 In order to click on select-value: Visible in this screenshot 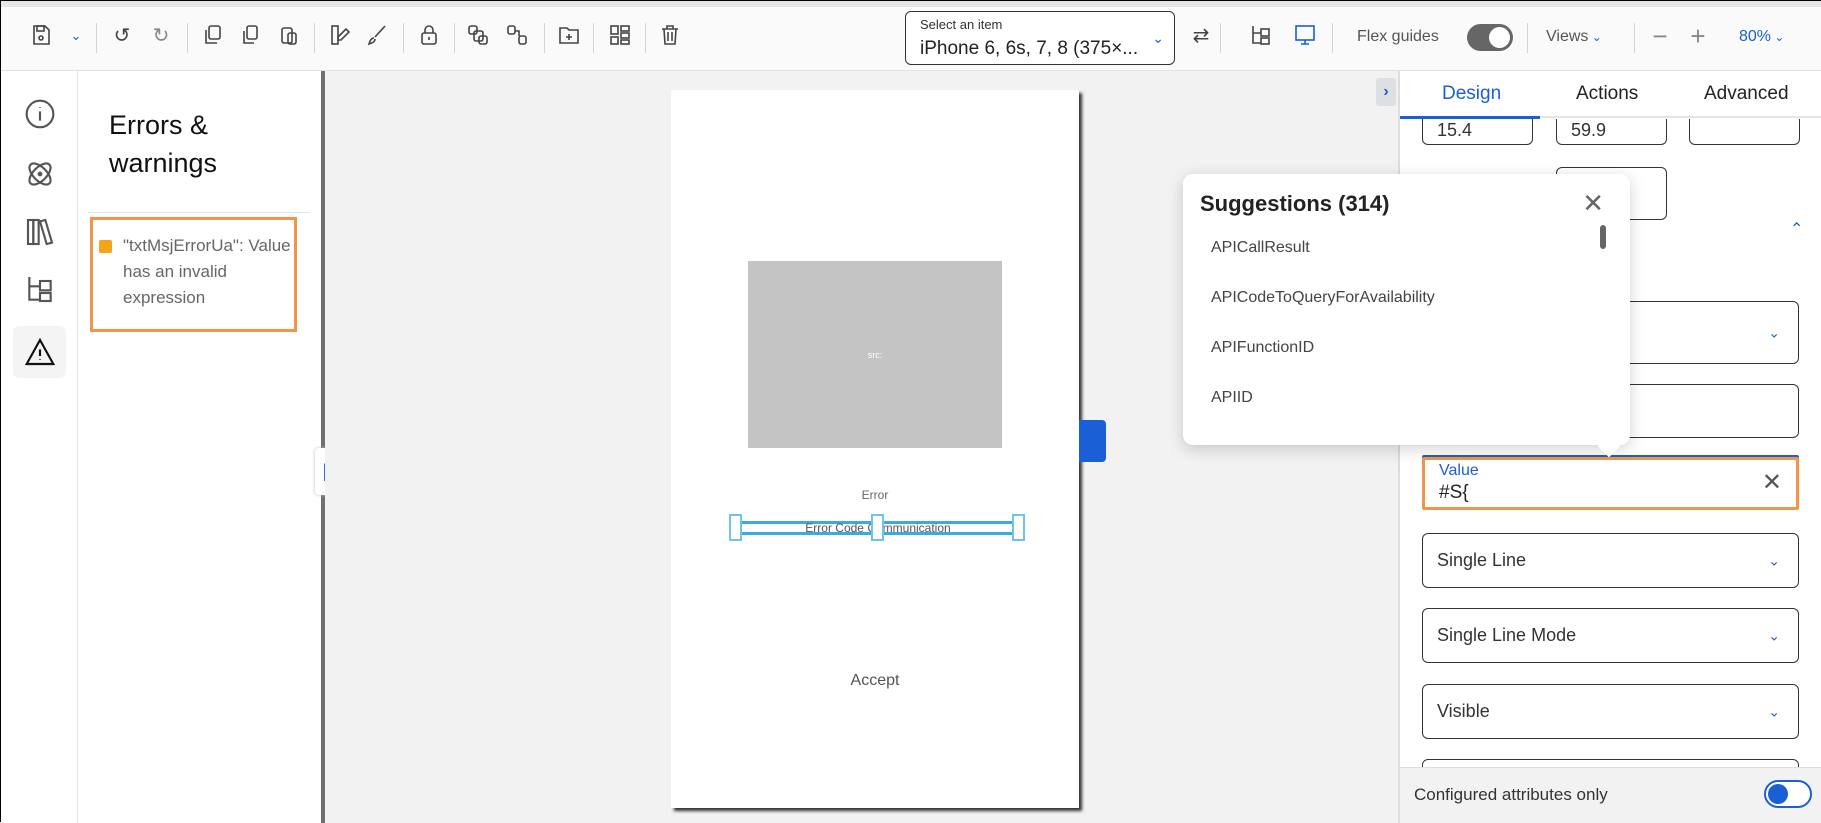, I will do `click(1463, 711)`.